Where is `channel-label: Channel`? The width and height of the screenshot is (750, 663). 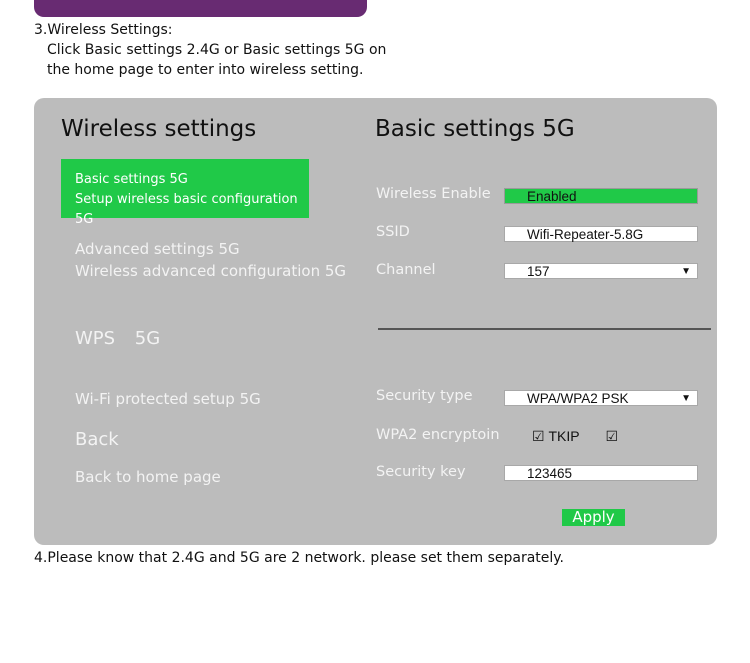 channel-label: Channel is located at coordinates (406, 270).